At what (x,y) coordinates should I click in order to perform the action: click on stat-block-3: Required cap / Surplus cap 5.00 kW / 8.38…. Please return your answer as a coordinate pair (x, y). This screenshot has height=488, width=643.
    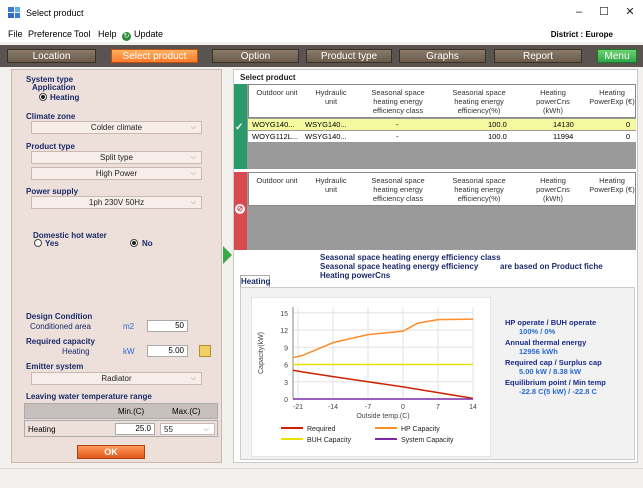
    Looking at the image, I should click on (553, 367).